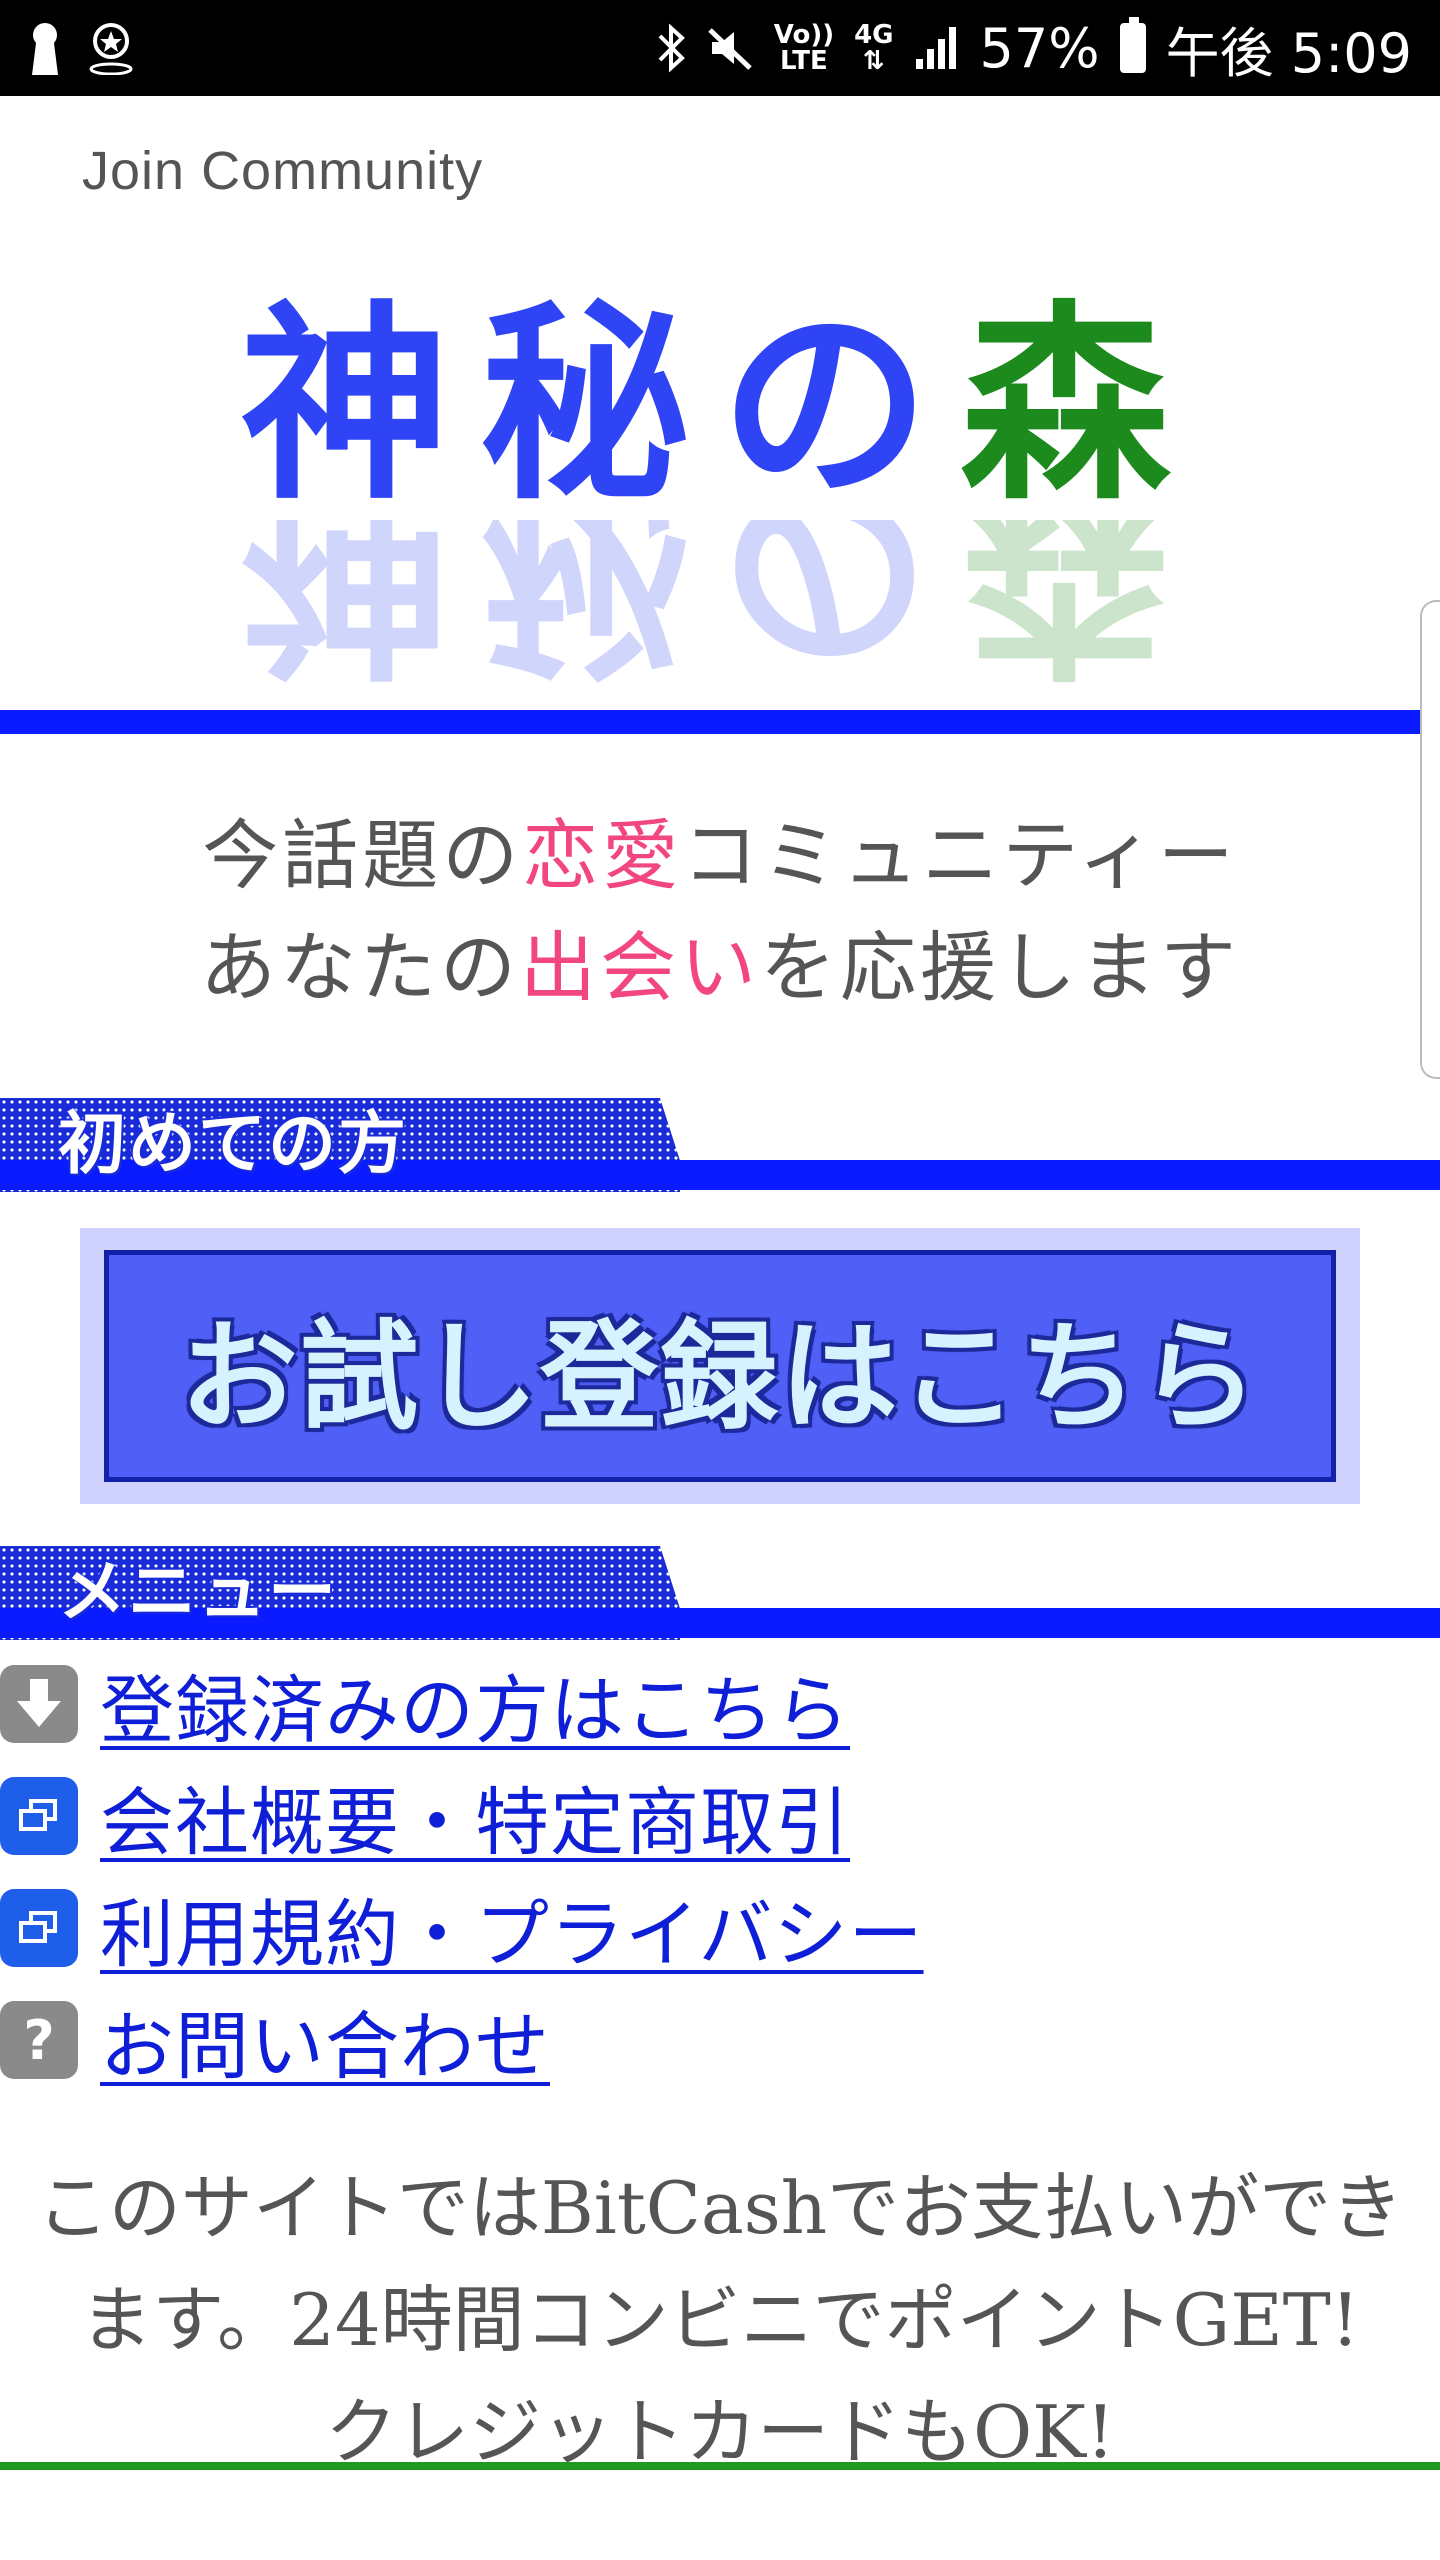 The image size is (1440, 2560). Describe the element at coordinates (1288, 53) in the screenshot. I see `clock: 午後 5:09` at that location.